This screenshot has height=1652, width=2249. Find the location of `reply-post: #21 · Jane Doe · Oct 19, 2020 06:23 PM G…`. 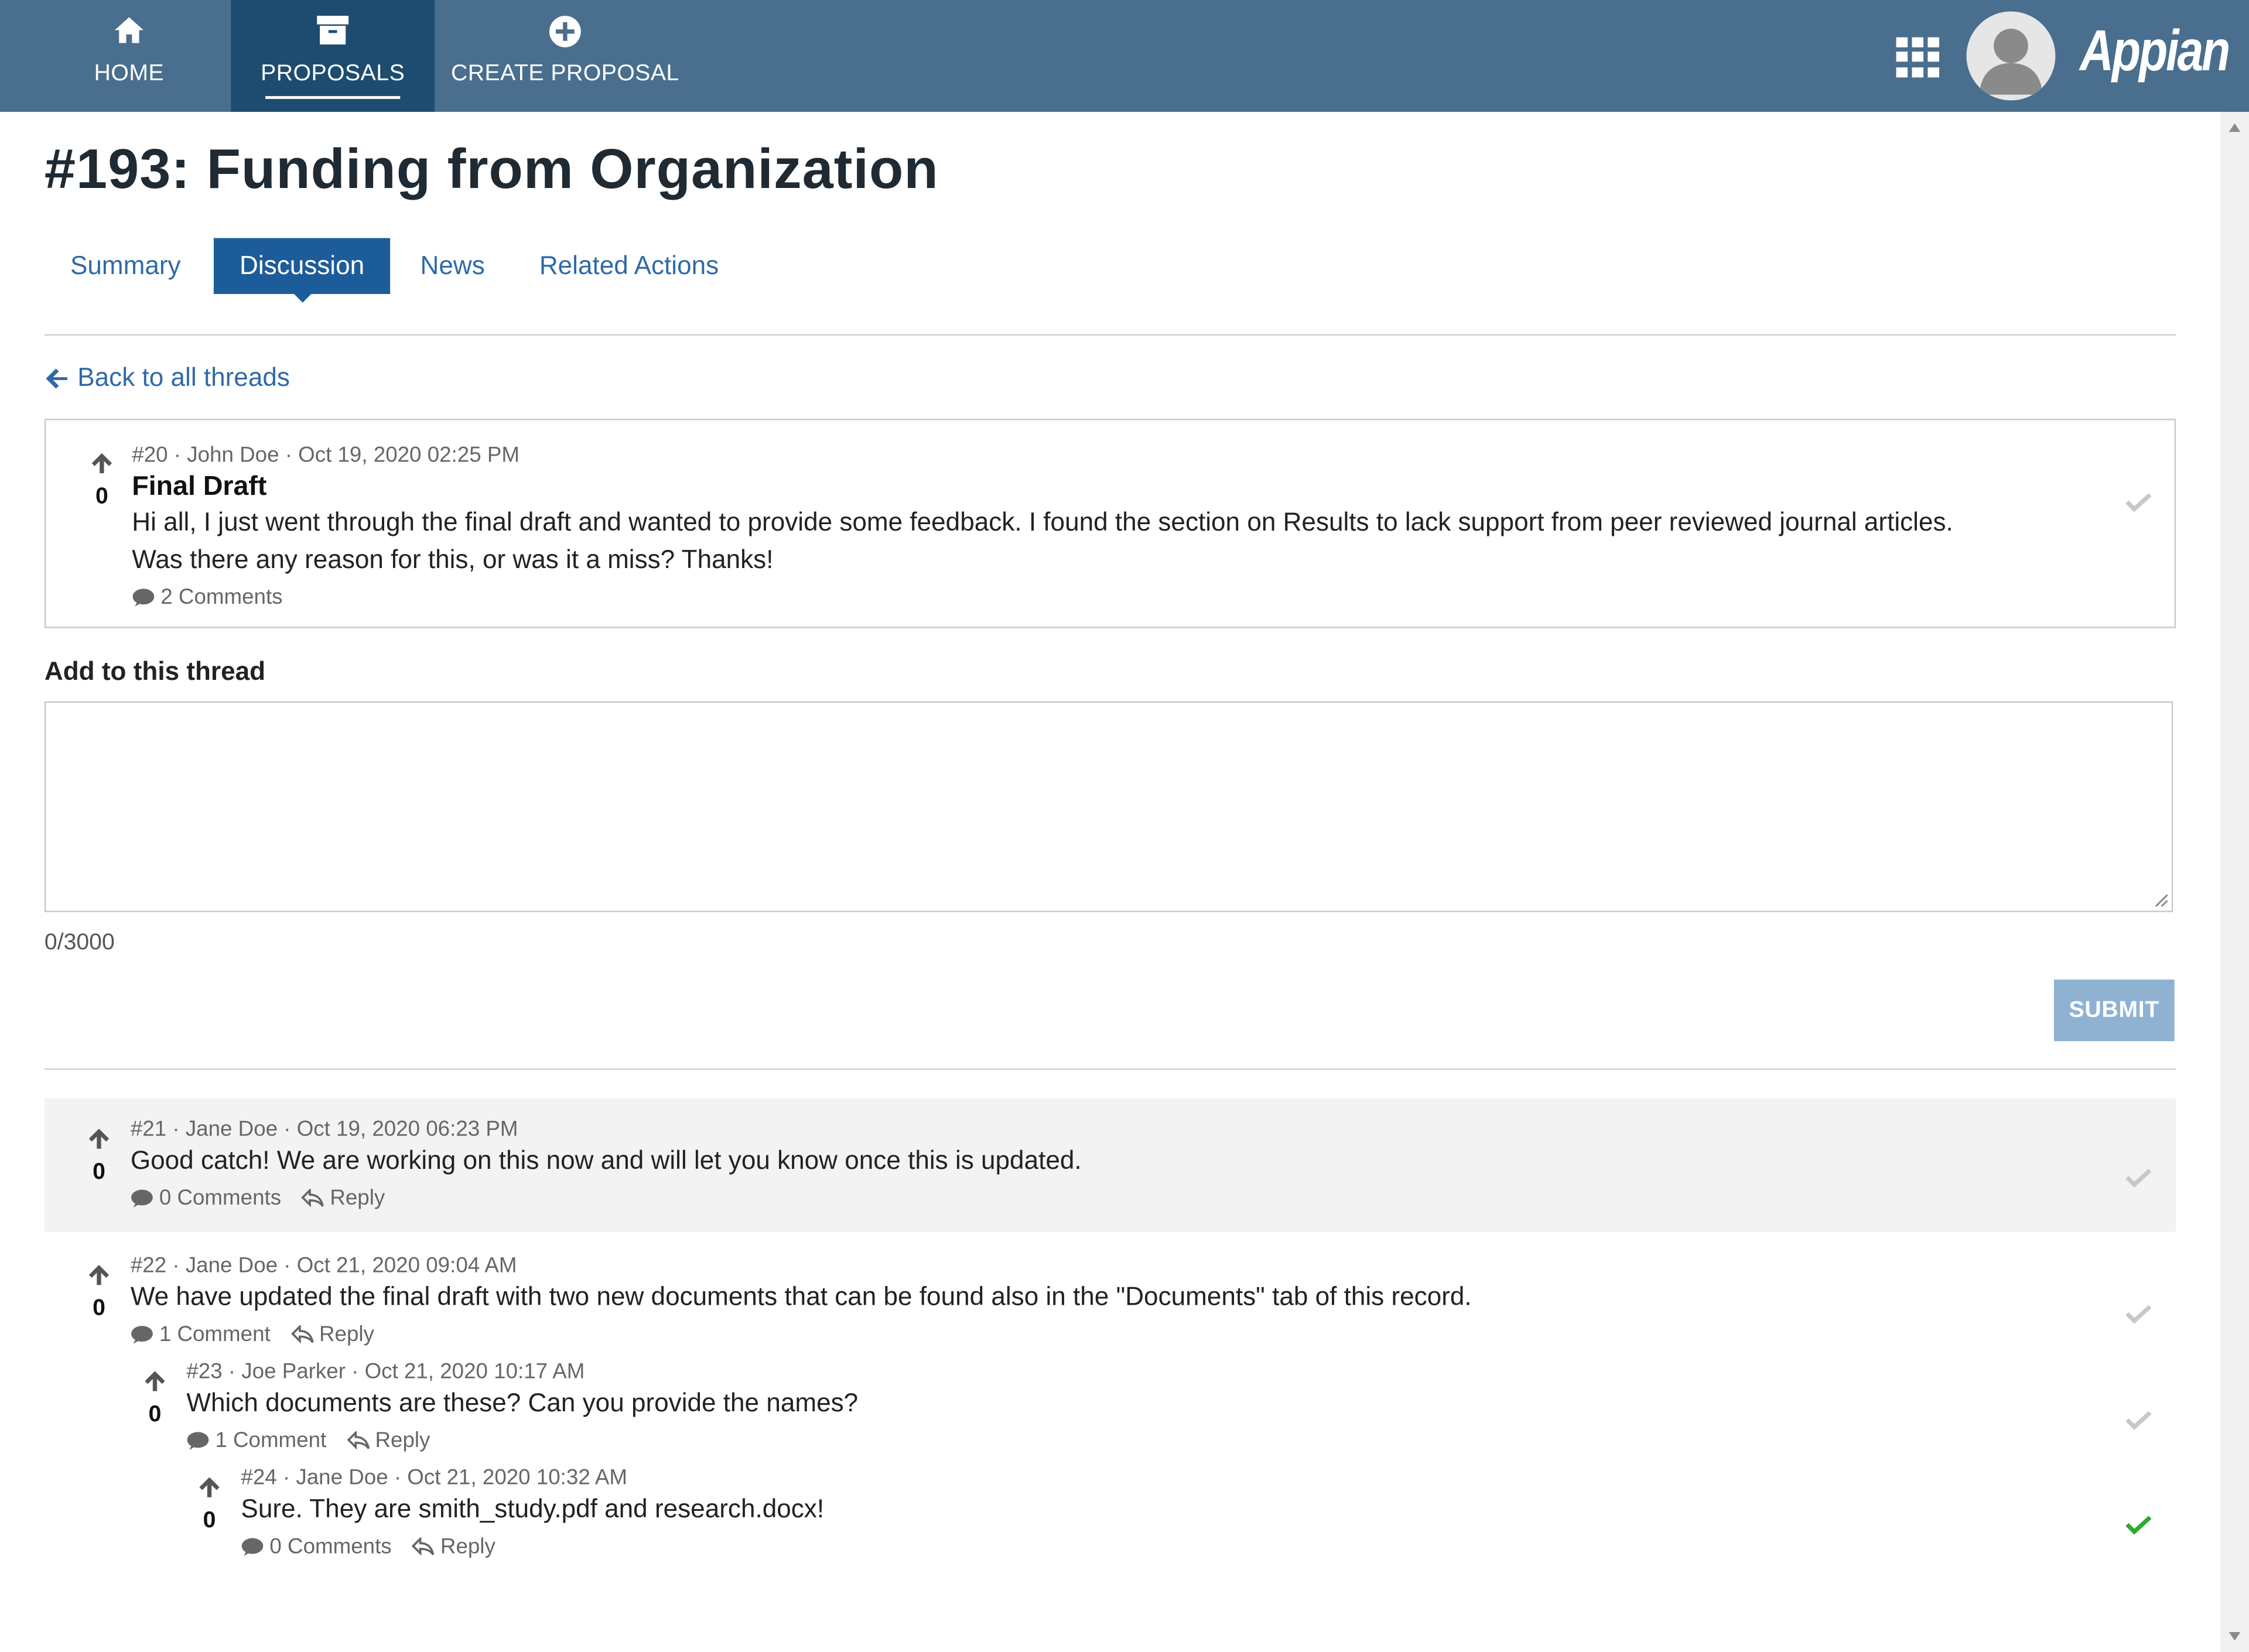

reply-post: #21 · Jane Doe · Oct 19, 2020 06:23 PM G… is located at coordinates (606, 1163).